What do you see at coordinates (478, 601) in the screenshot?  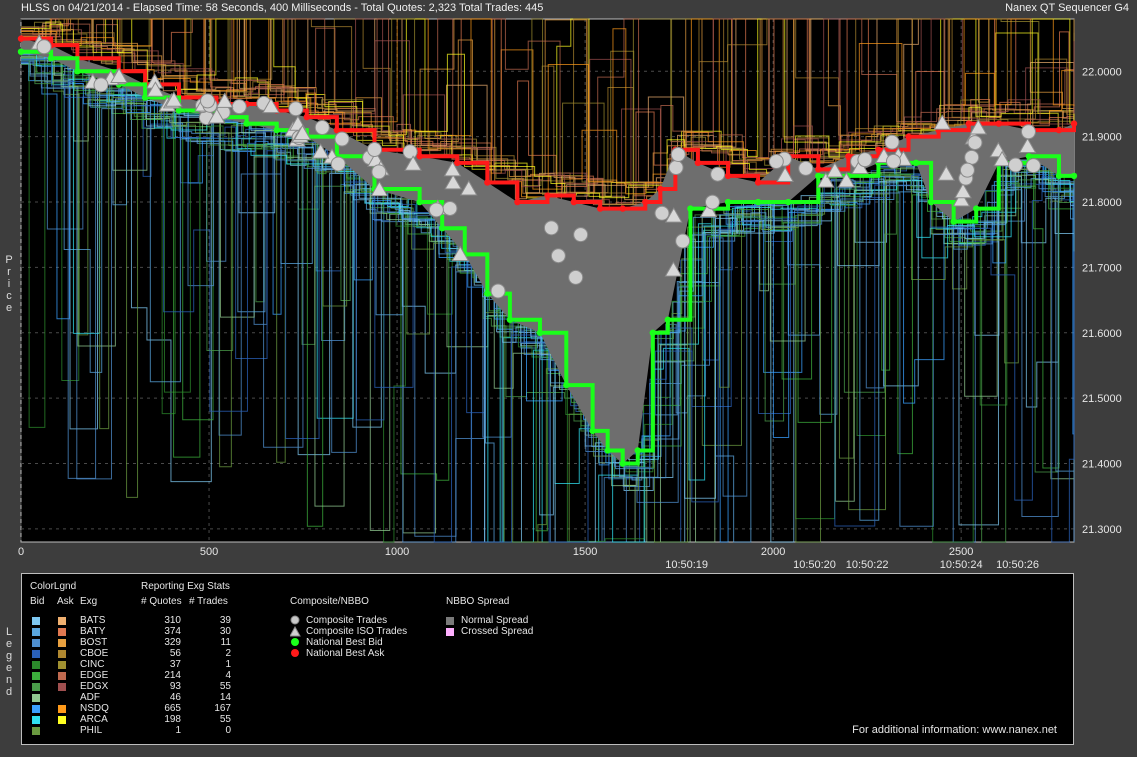 I see `spread-title: NBBO Spread` at bounding box center [478, 601].